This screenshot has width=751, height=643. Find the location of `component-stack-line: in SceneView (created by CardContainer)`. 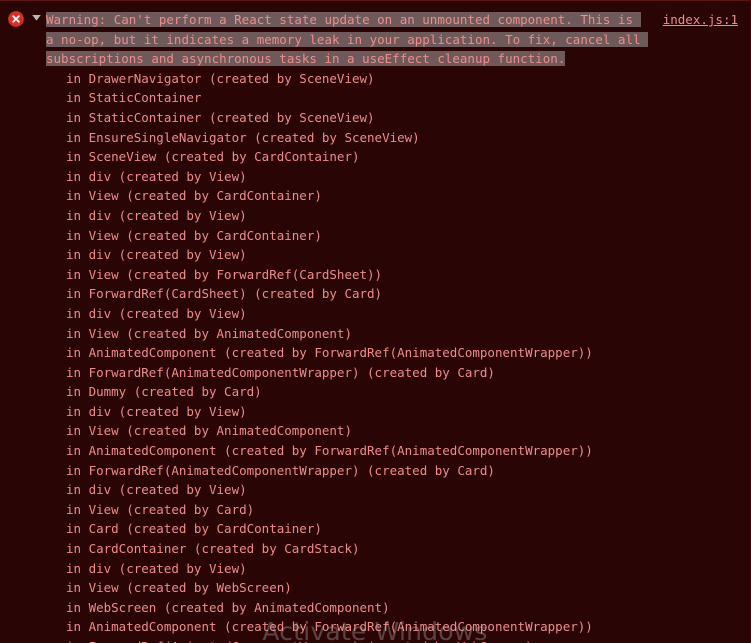

component-stack-line: in SceneView (created by CardContainer) is located at coordinates (213, 157).